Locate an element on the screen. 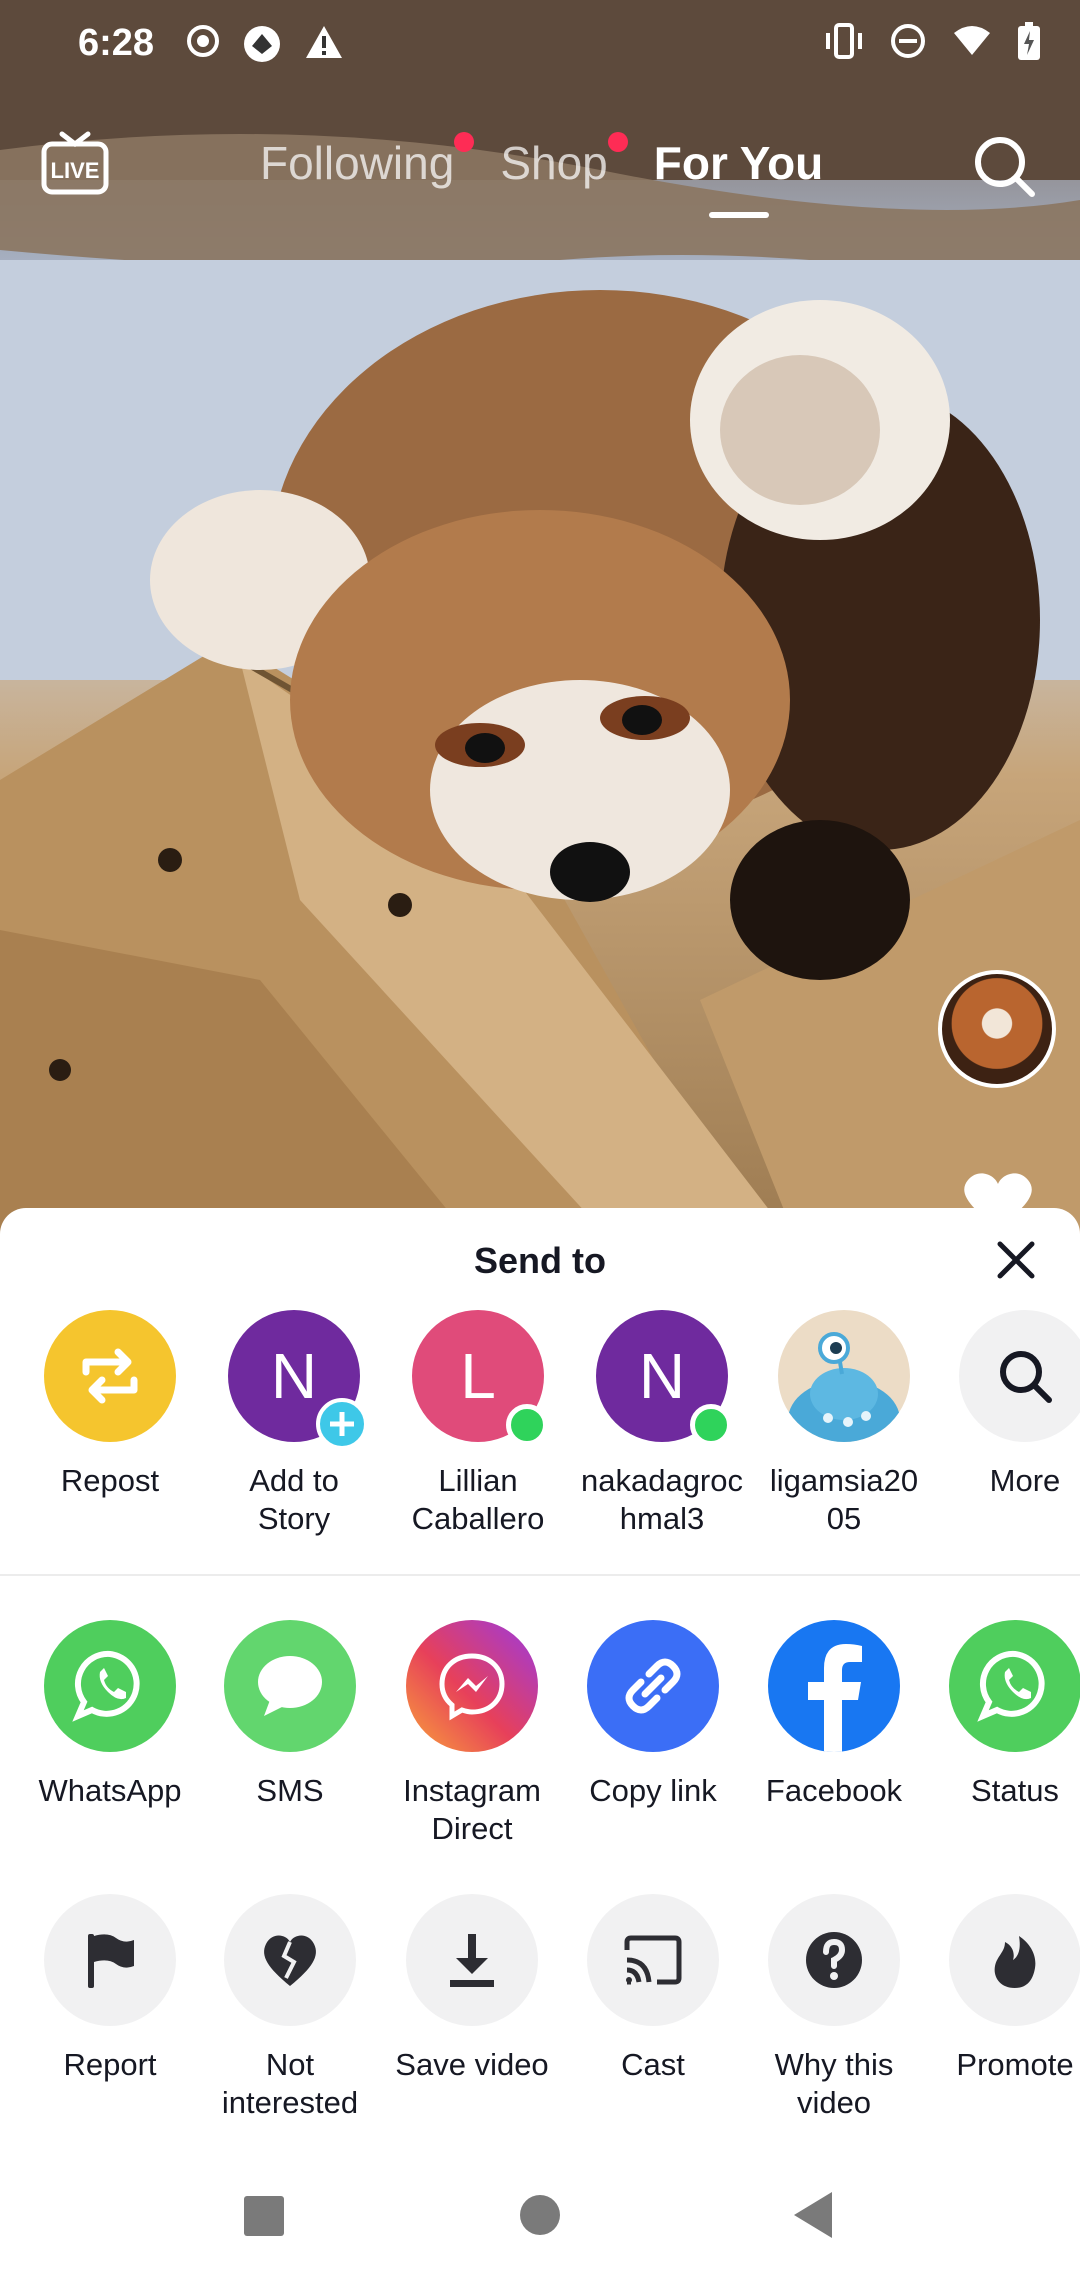 This screenshot has height=2280, width=1080. save-video-option: Save video is located at coordinates (472, 1989).